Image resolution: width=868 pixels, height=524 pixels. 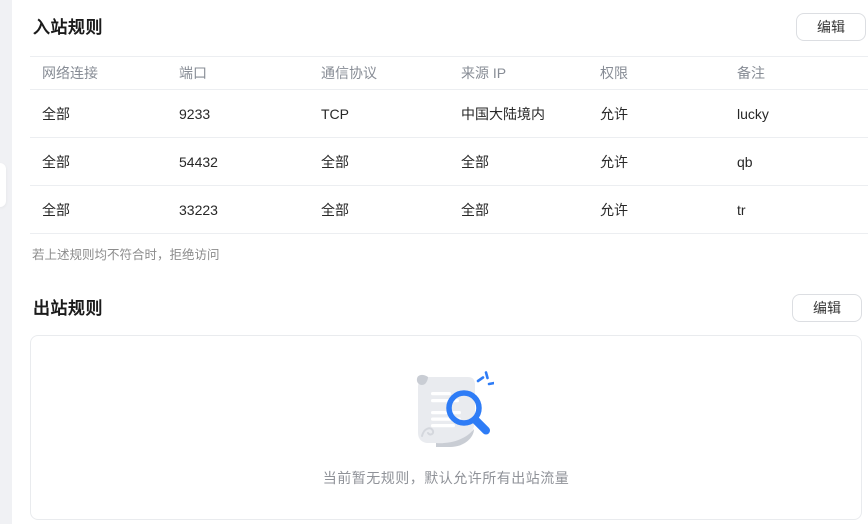 What do you see at coordinates (484, 73) in the screenshot?
I see `col-header-source-ip: 来源 IP` at bounding box center [484, 73].